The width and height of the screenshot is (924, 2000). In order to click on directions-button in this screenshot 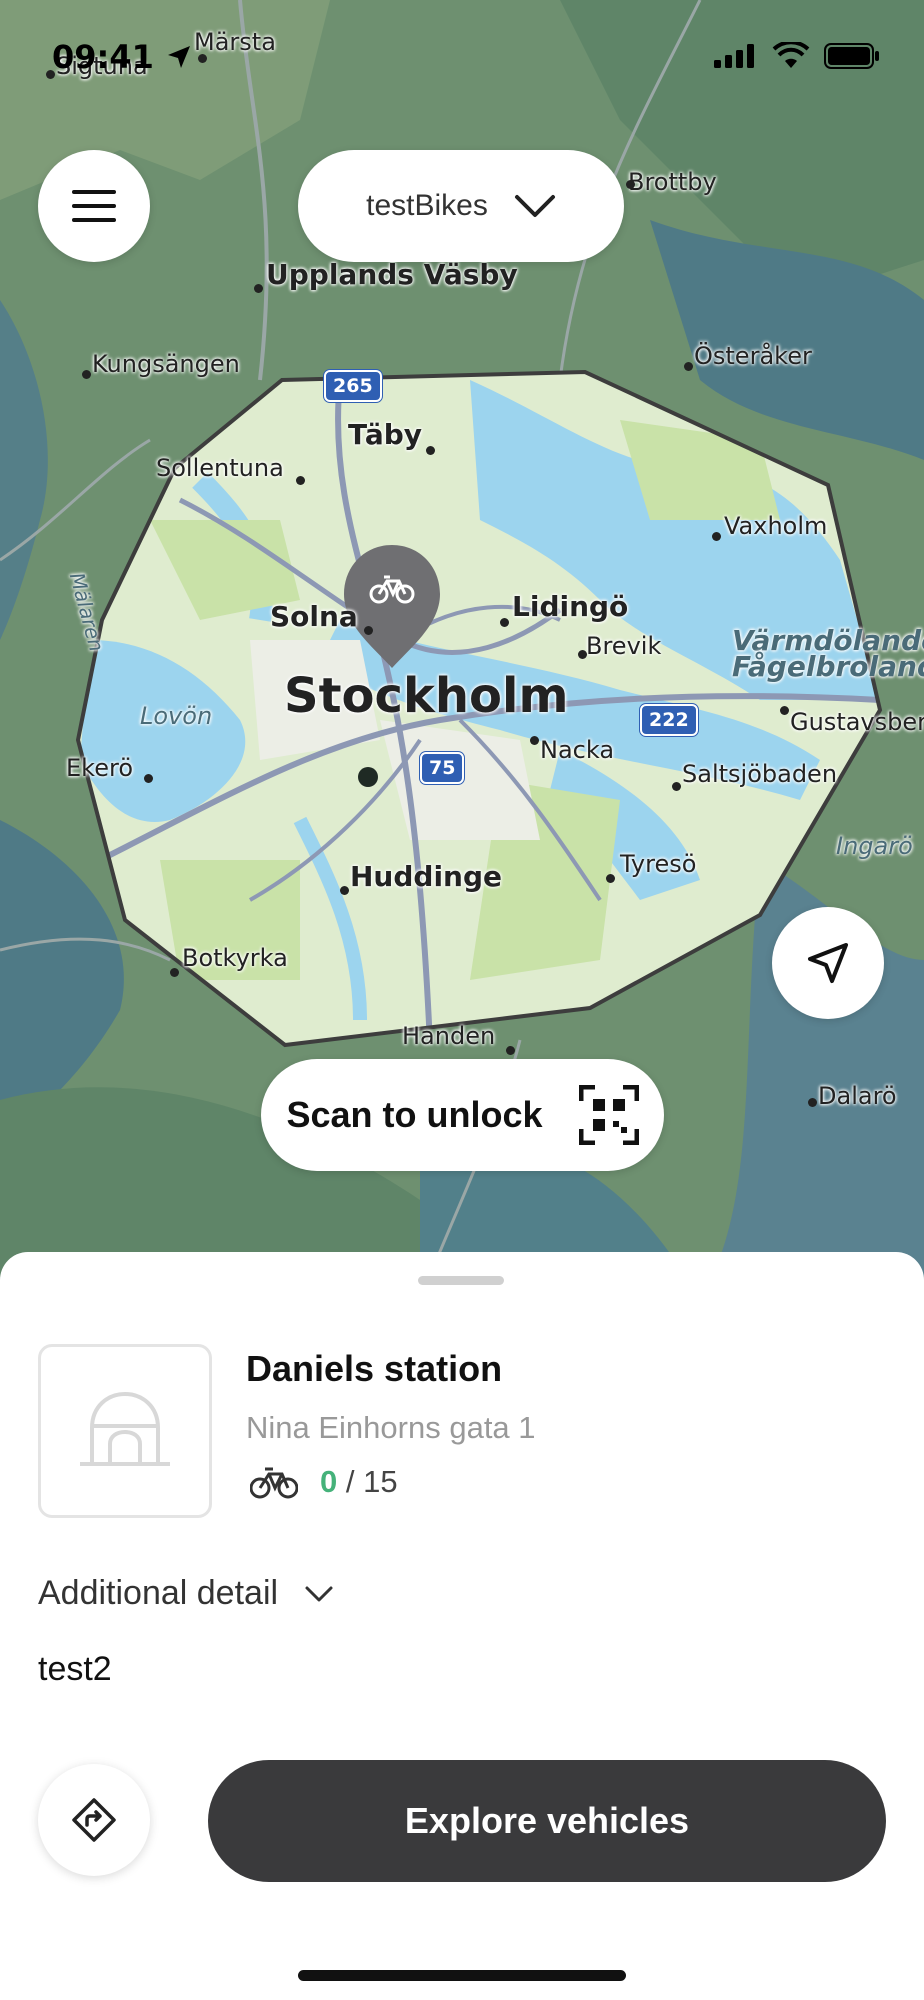, I will do `click(94, 1820)`.